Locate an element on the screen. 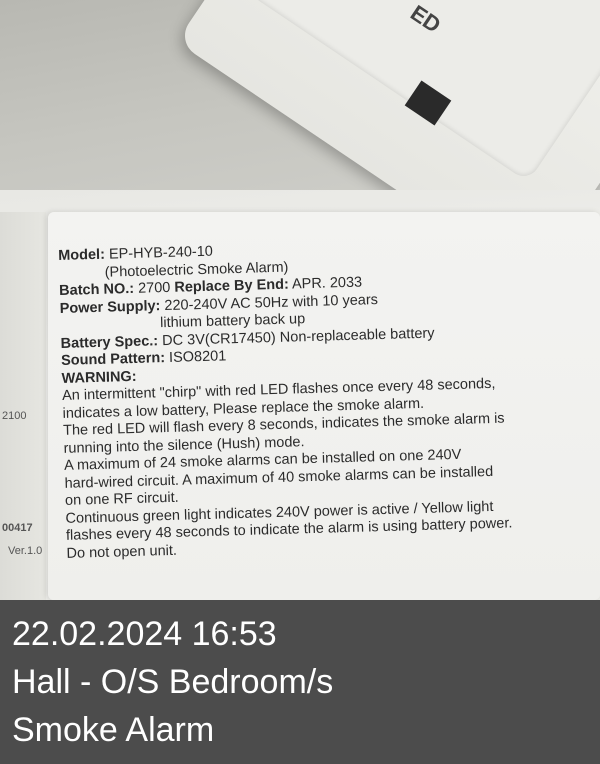 This screenshot has width=600, height=764. sound-value: ISO8201 is located at coordinates (197, 357).